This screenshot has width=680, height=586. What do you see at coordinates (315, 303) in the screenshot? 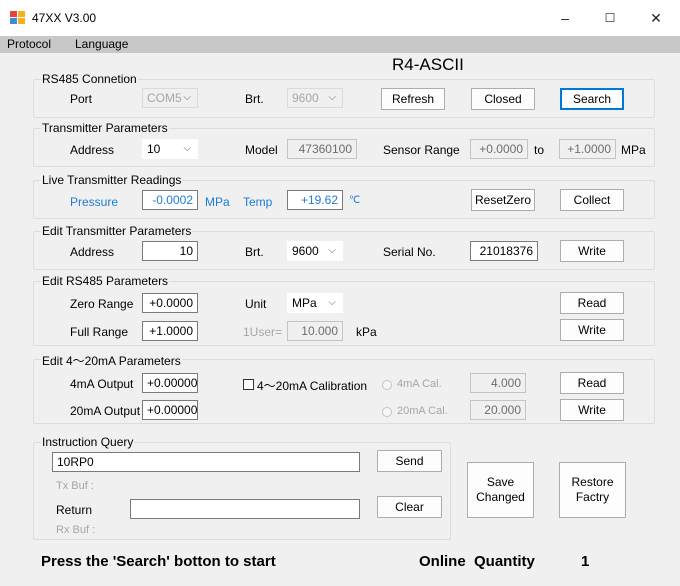
I see `unit-select: MPa ⌵` at bounding box center [315, 303].